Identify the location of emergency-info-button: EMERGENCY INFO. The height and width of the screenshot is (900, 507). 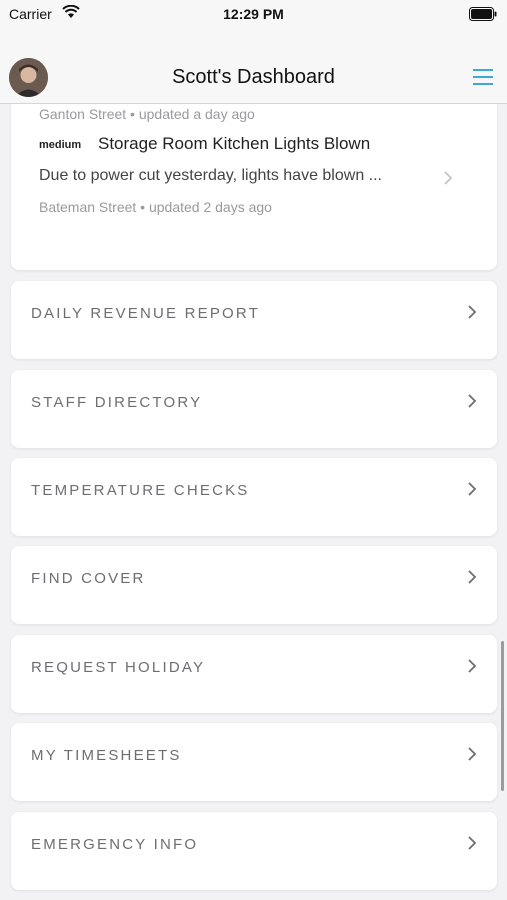
(254, 851).